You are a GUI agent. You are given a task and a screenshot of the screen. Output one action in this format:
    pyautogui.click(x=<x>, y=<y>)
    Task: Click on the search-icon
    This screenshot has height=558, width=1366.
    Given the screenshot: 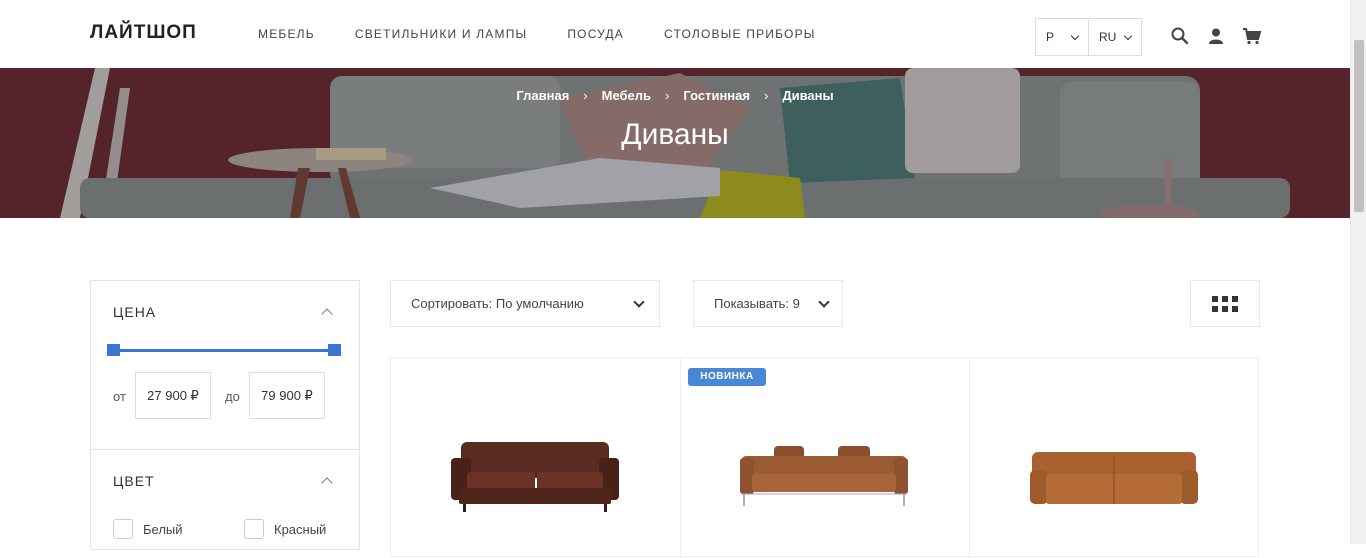 What is the action you would take?
    pyautogui.click(x=1180, y=36)
    